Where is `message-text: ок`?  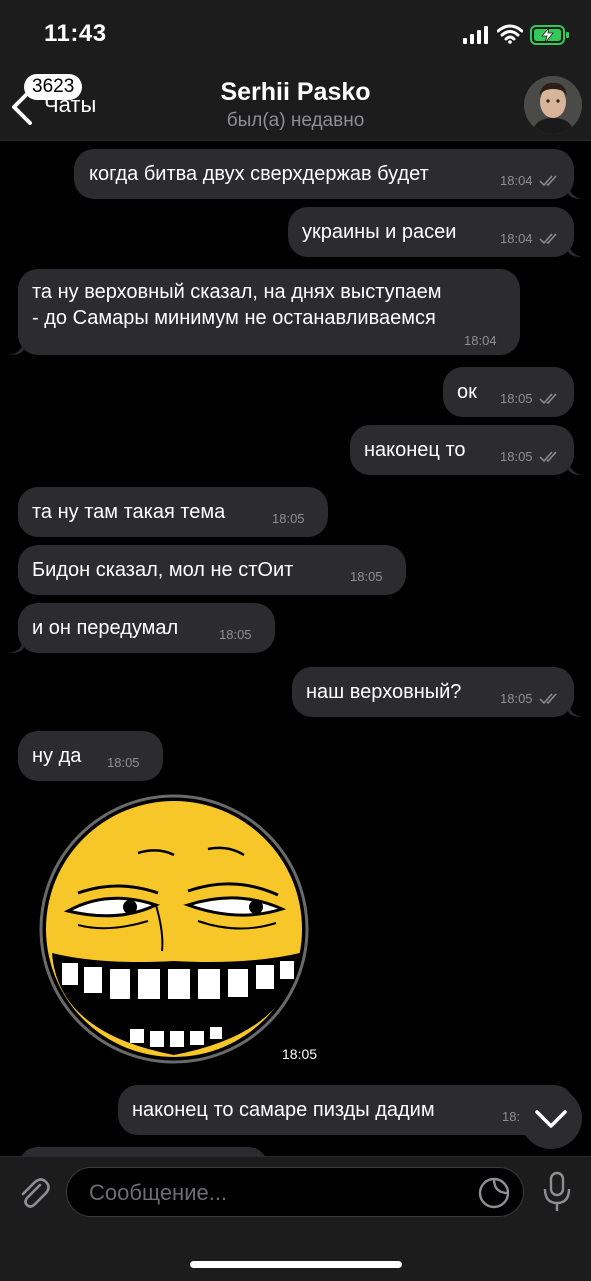
message-text: ок is located at coordinates (467, 392).